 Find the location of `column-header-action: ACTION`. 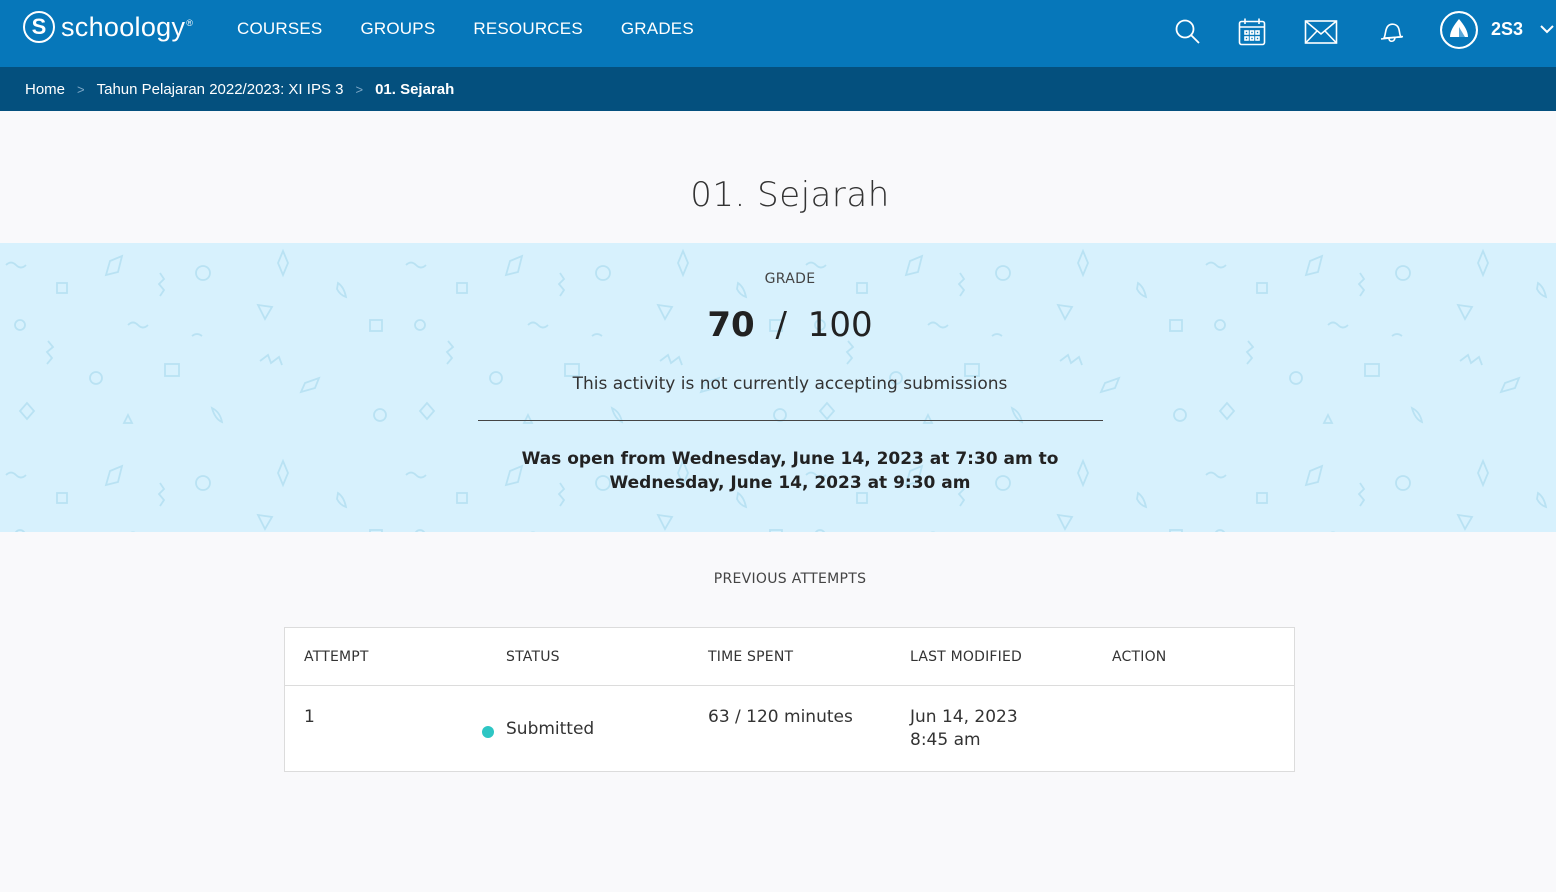

column-header-action: ACTION is located at coordinates (1139, 657).